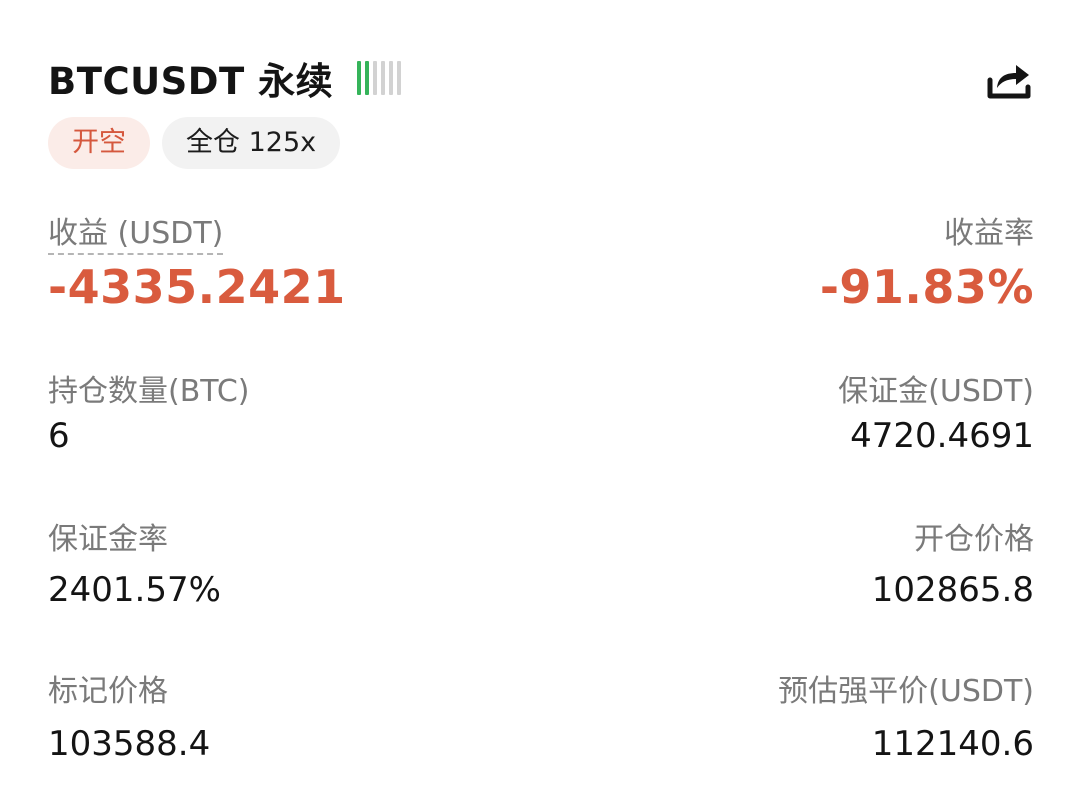  Describe the element at coordinates (149, 391) in the screenshot. I see `position-qty-label: 持仓数量(BTC)` at that location.